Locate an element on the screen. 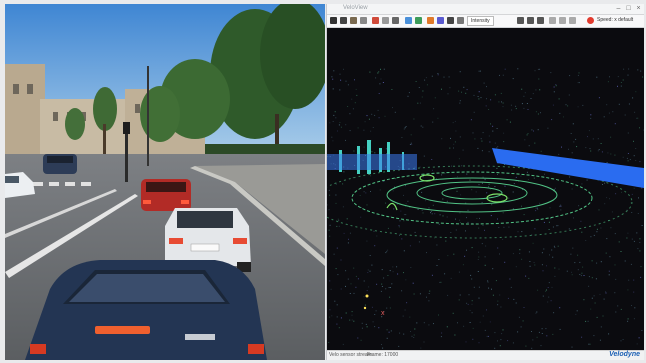 This screenshot has height=363, width=646. last-frame-icon is located at coordinates (572, 20).